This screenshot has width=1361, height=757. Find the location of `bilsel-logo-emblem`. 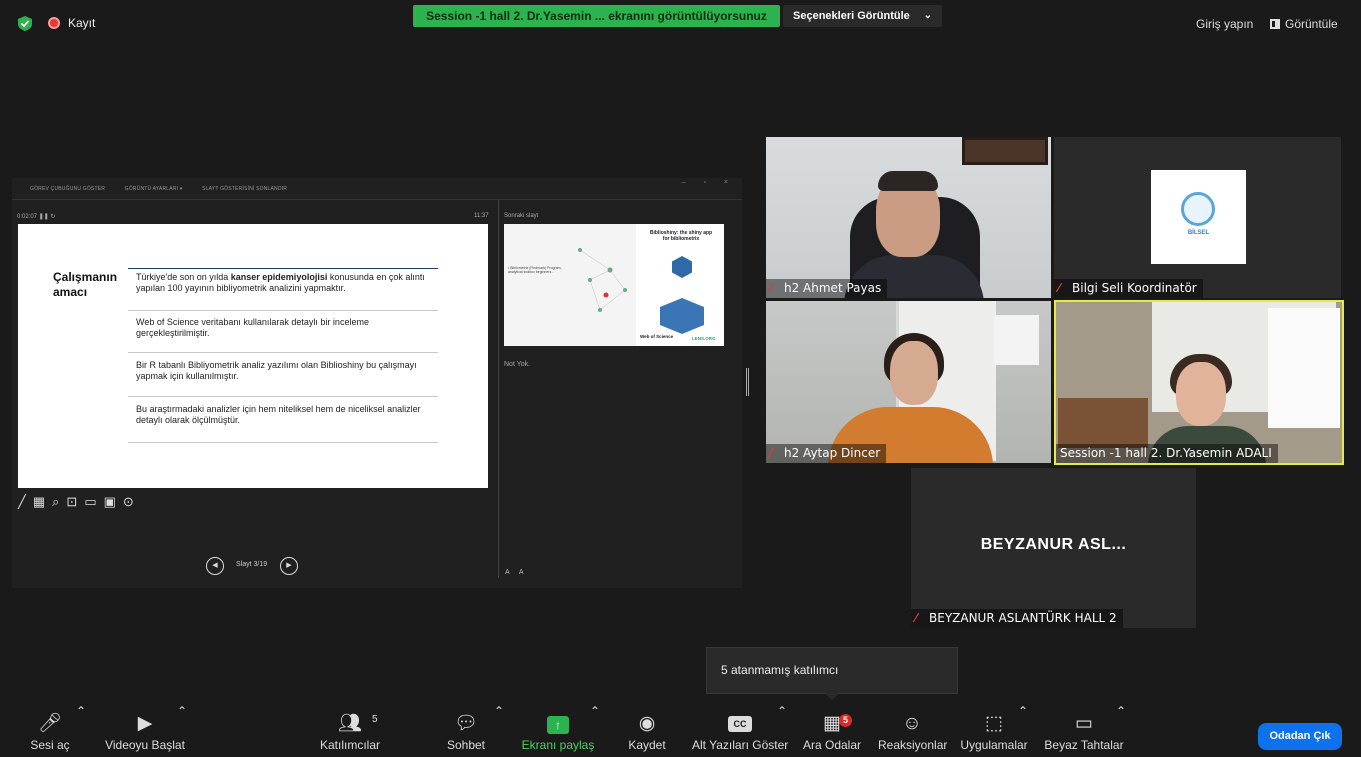

bilsel-logo-emblem is located at coordinates (1198, 209).